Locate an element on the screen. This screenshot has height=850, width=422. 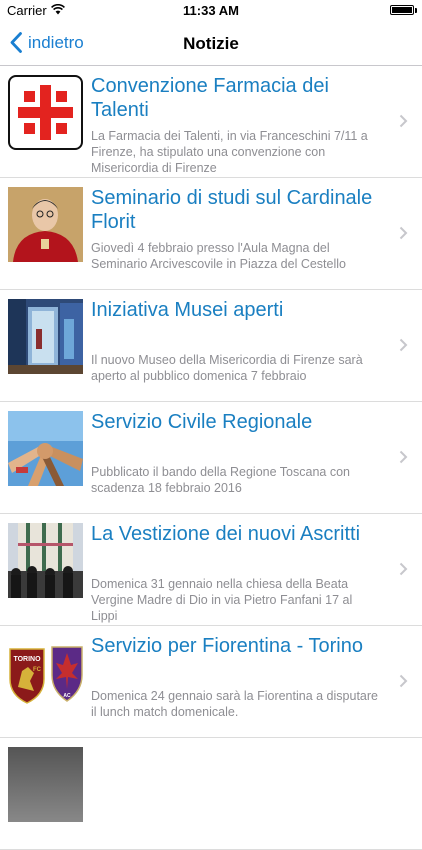
cardinal-portrait-thumbnail is located at coordinates (45, 224).